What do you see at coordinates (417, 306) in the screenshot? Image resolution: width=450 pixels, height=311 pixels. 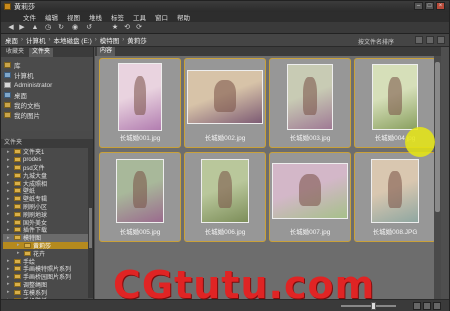 I see `grid-view-icon` at bounding box center [417, 306].